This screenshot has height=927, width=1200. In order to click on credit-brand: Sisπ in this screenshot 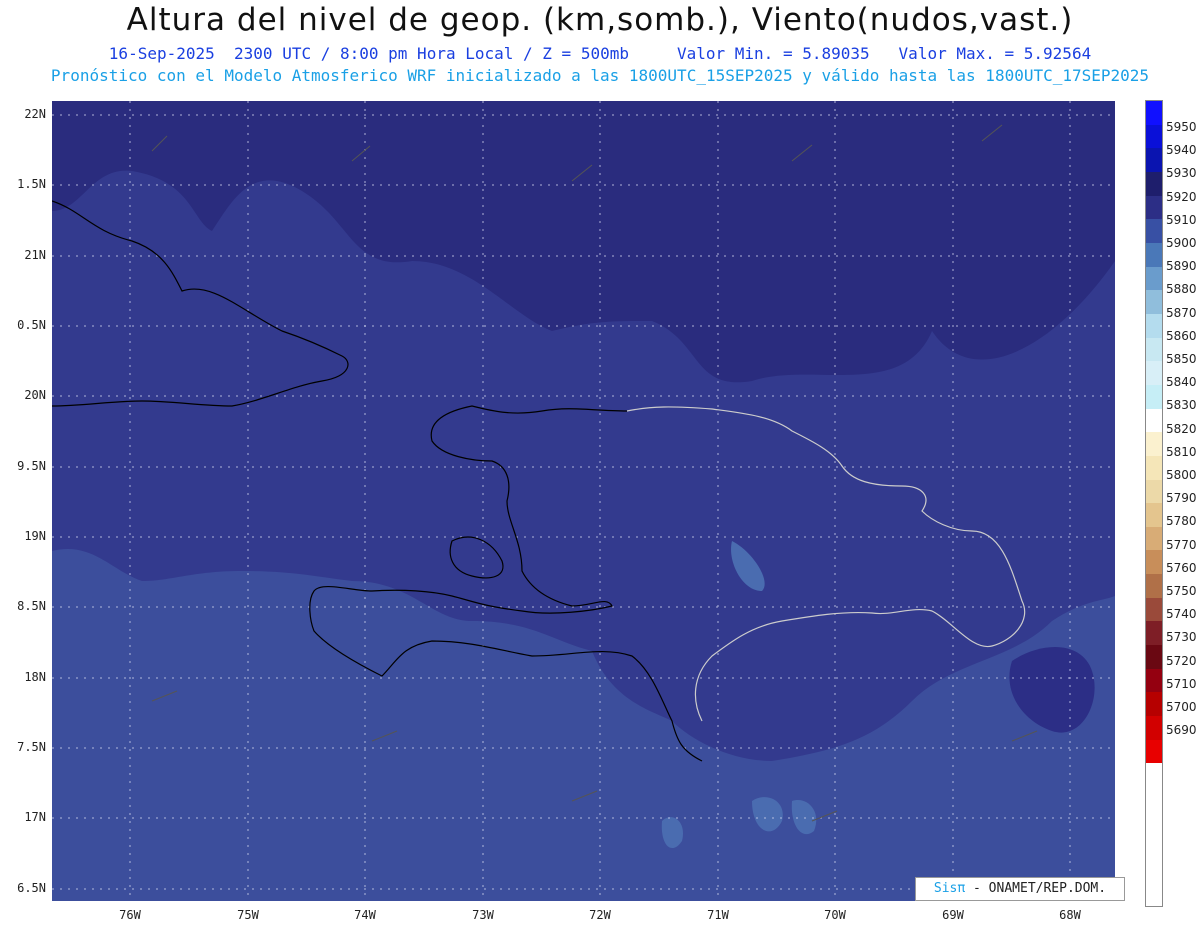, I will do `click(949, 888)`.